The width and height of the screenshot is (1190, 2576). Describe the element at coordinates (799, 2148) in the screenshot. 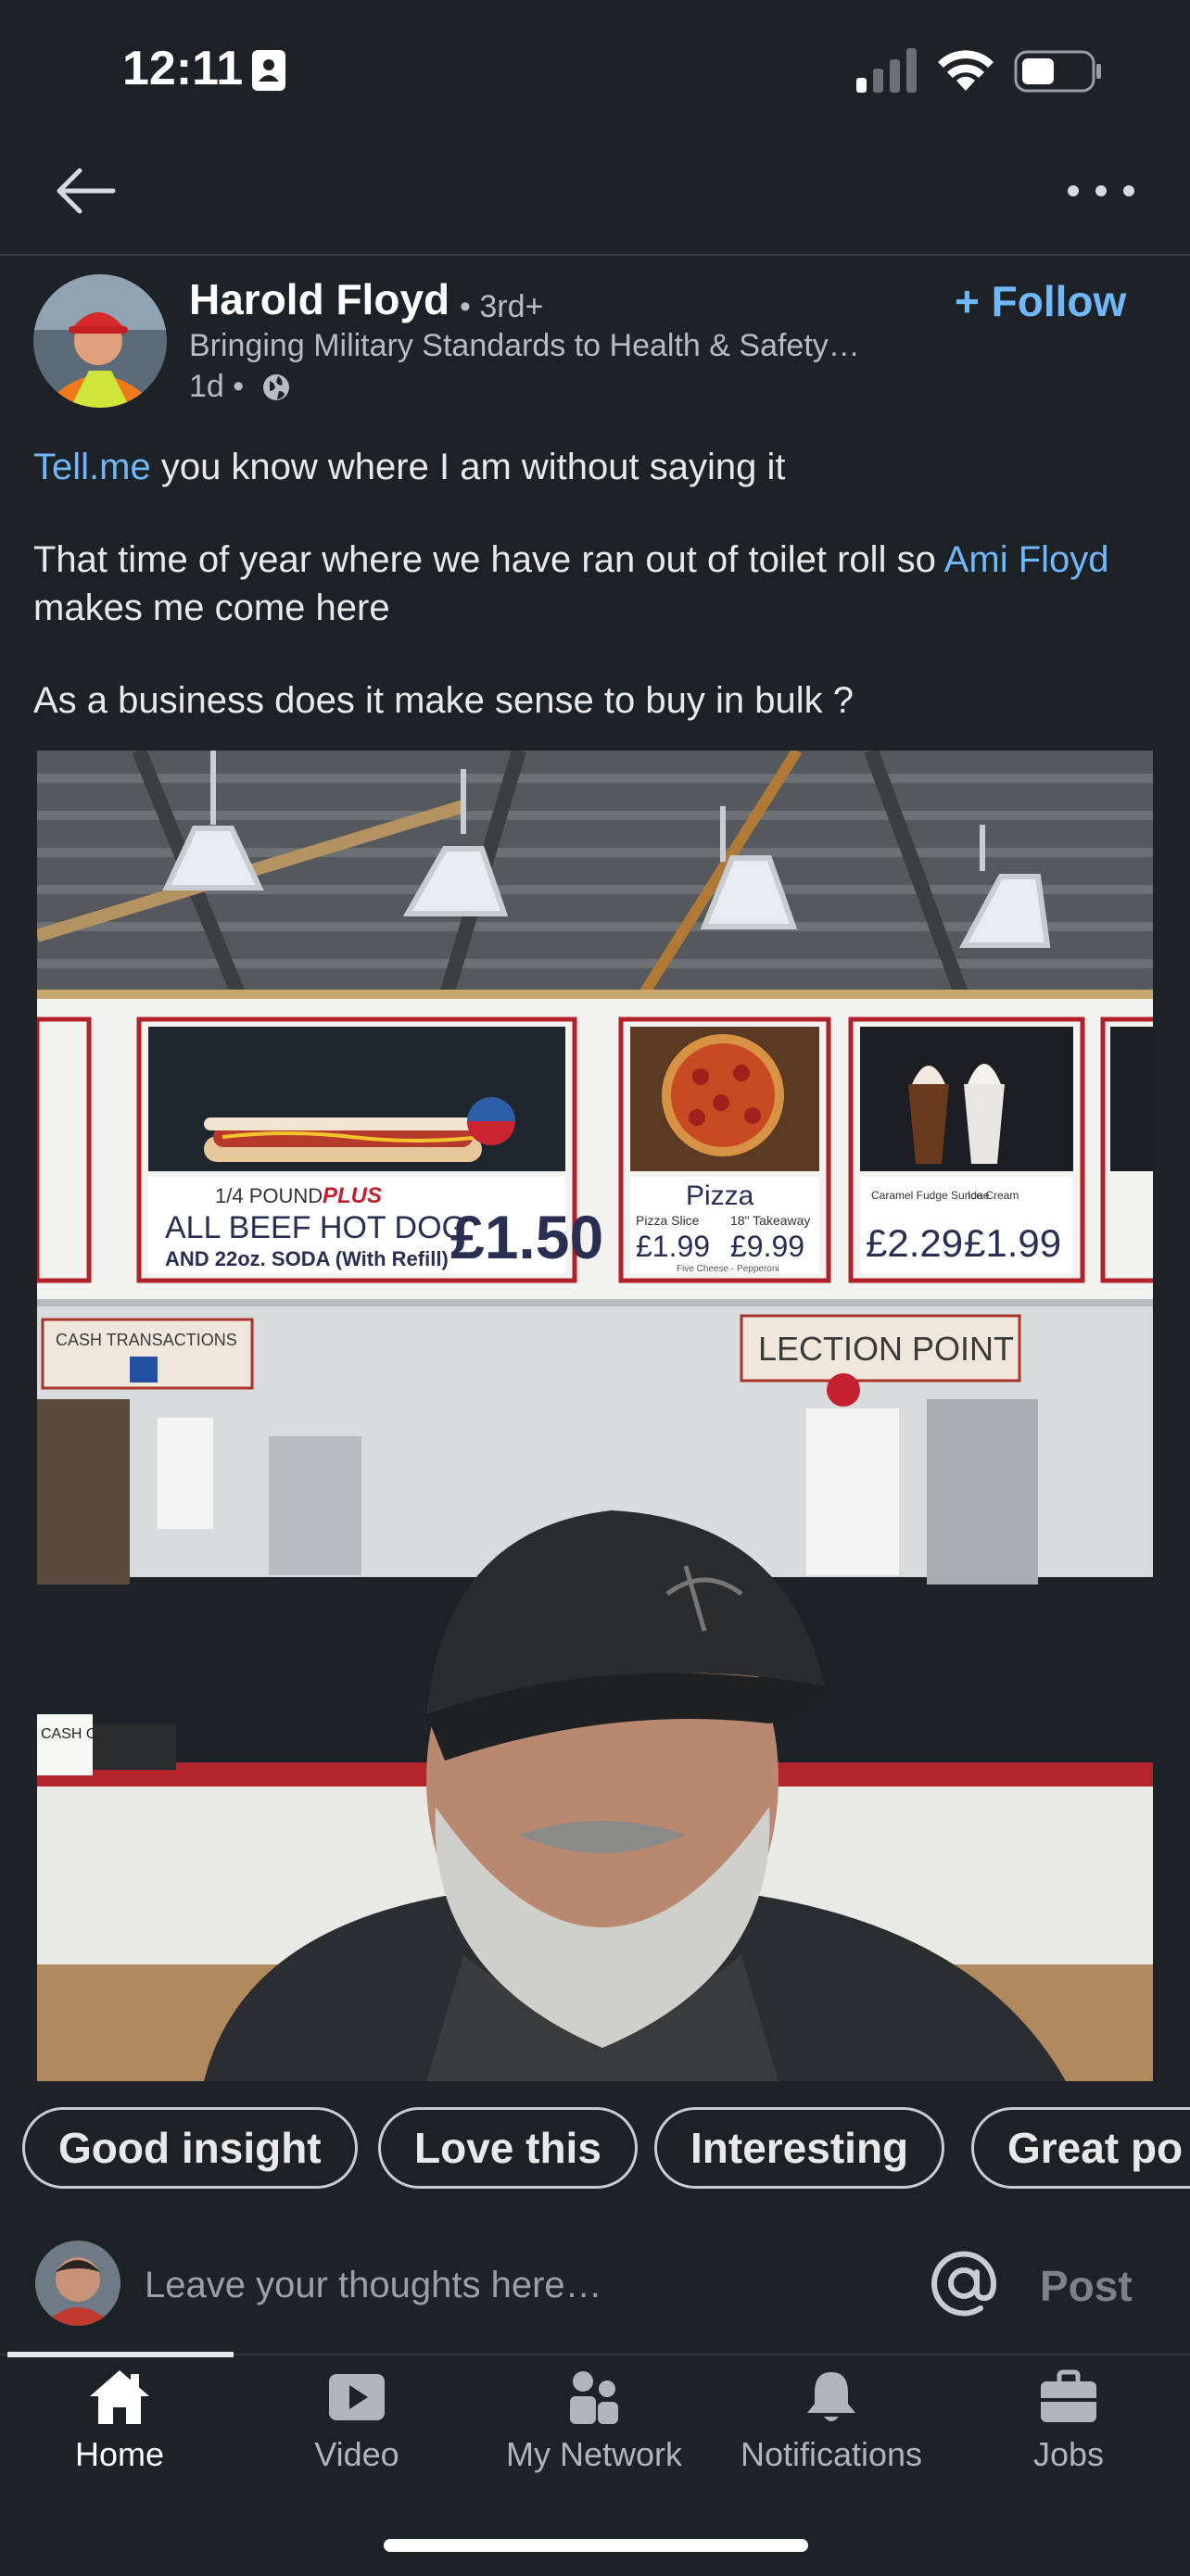

I see `chip-interesting: Interesting` at that location.